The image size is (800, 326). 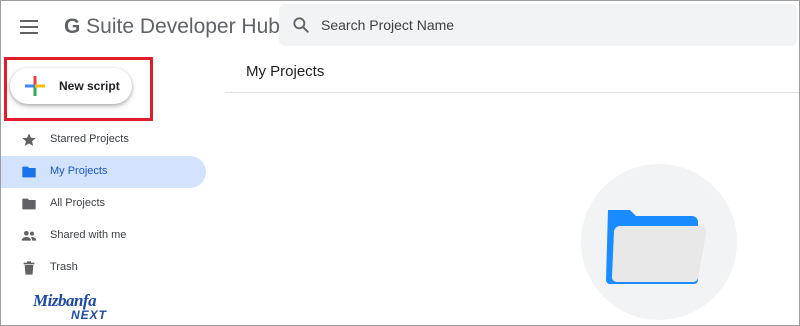 I want to click on title-divider, so click(x=512, y=92).